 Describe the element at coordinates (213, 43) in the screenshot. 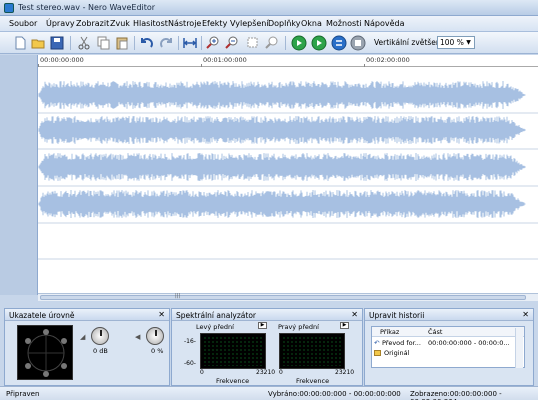

I see `zoom-in-icon` at that location.